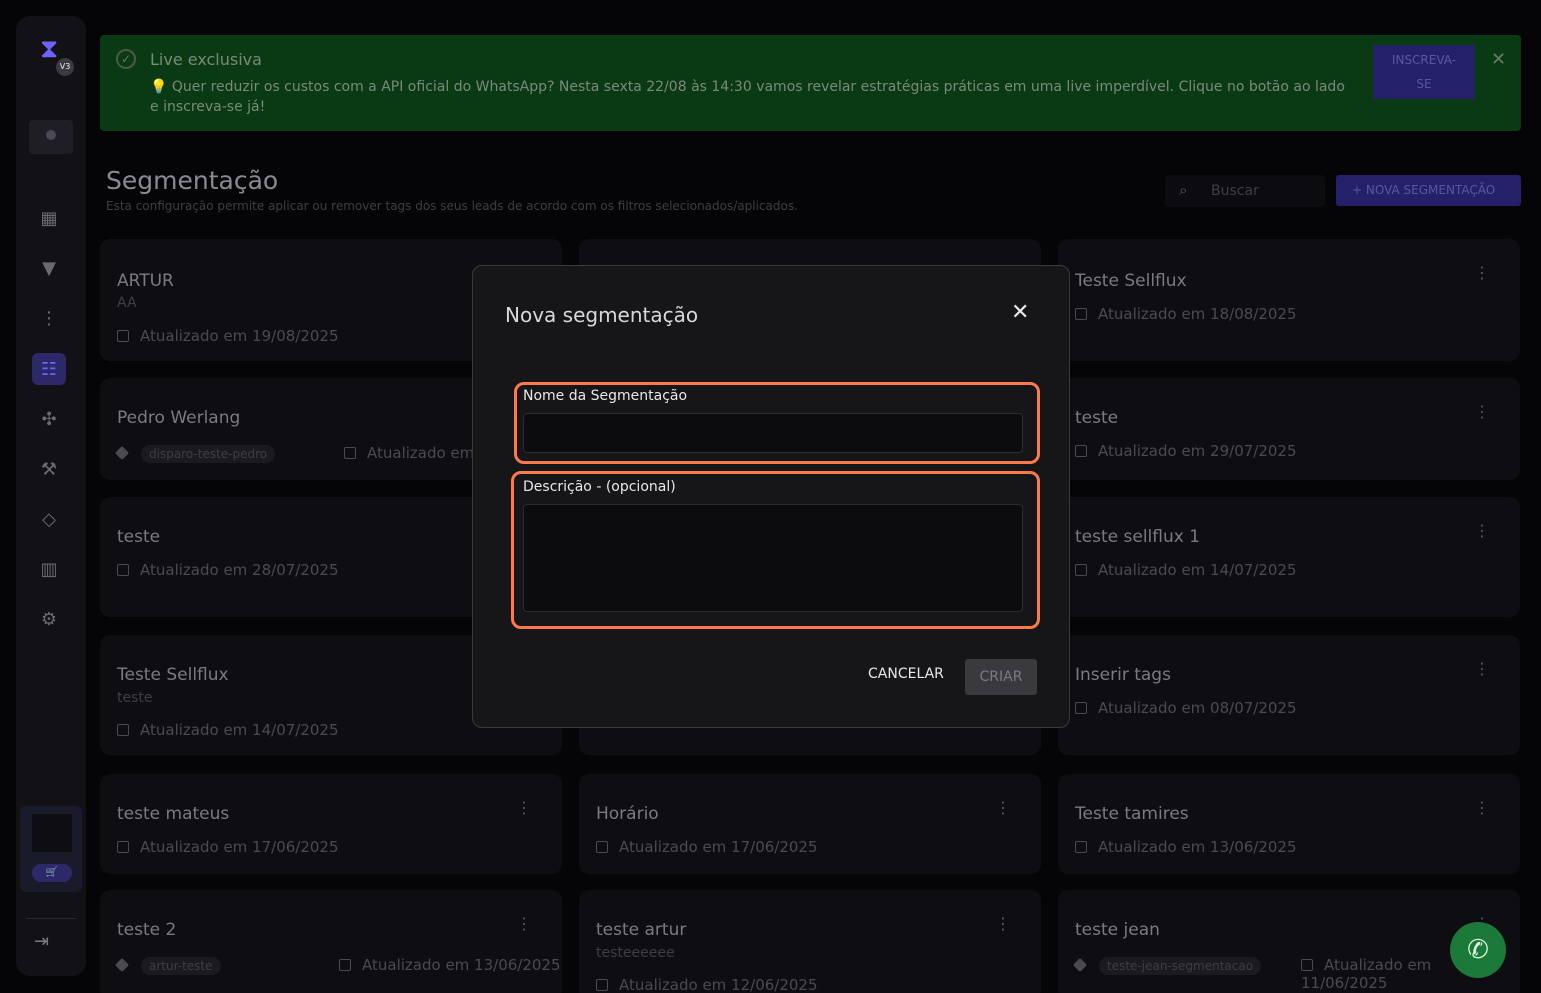 Image resolution: width=1541 pixels, height=993 pixels. What do you see at coordinates (810, 824) in the screenshot?
I see `segment-card: Horário ⋮ Atualizado em 17/06/2025` at bounding box center [810, 824].